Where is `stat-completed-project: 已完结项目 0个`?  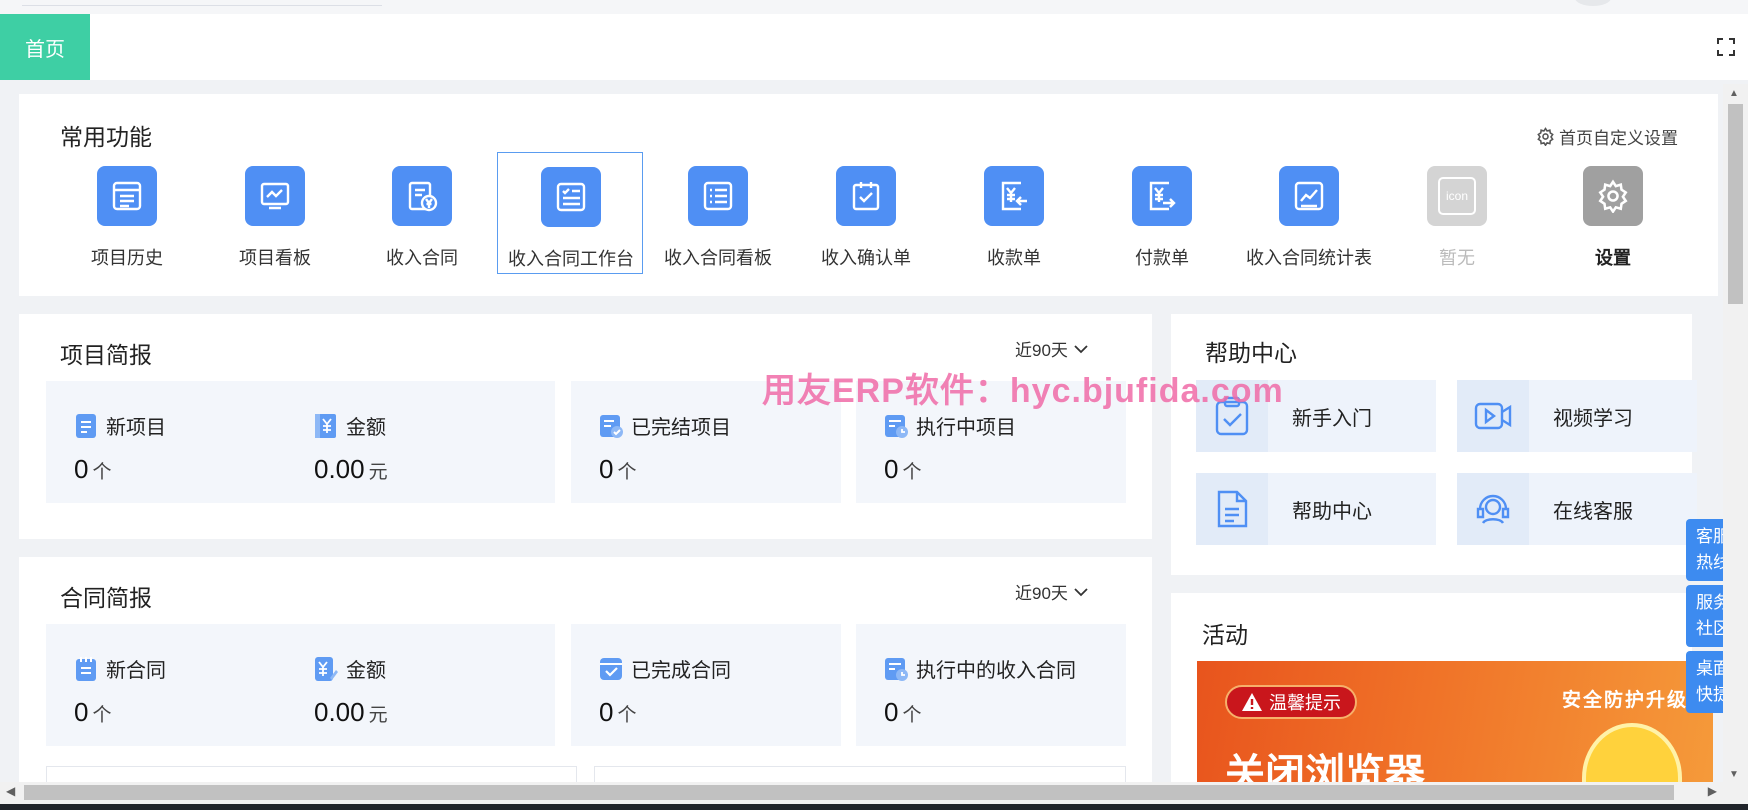 stat-completed-project: 已完结项目 0个 is located at coordinates (665, 448).